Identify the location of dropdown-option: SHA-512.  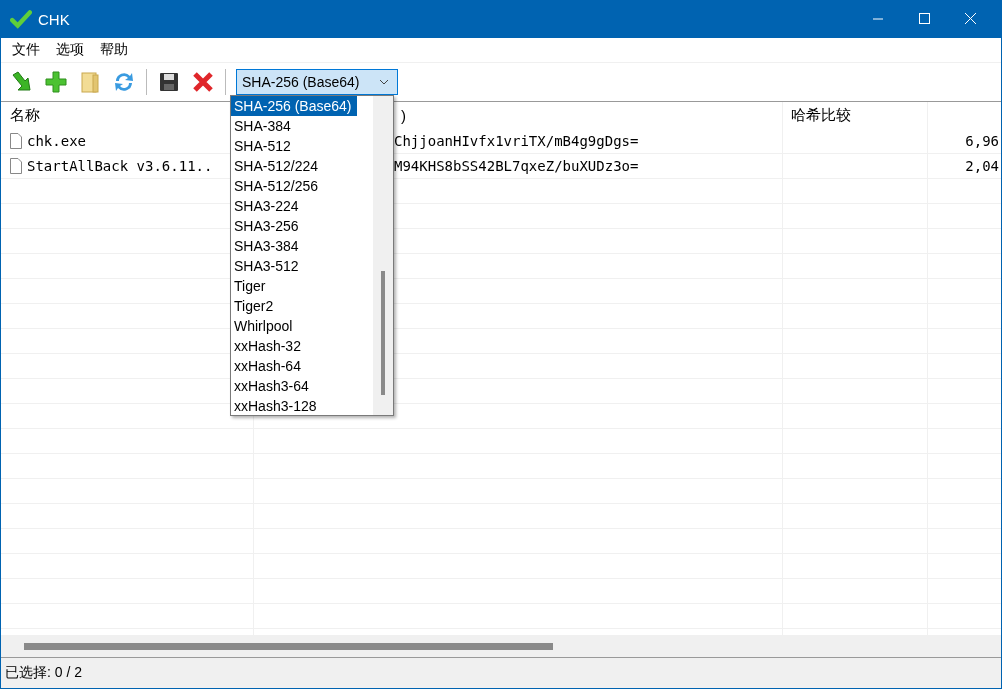
(302, 146).